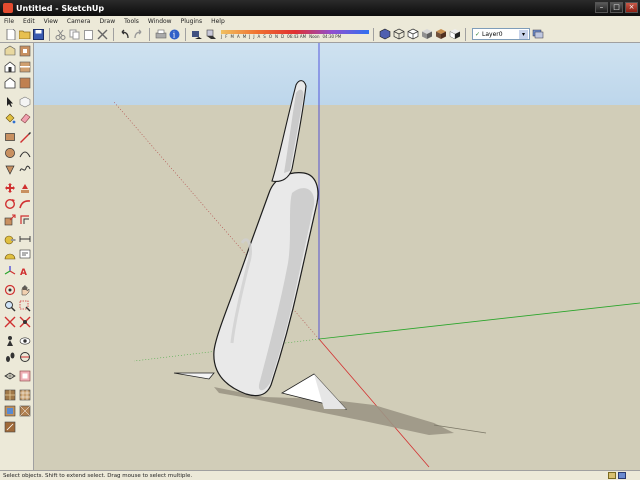  What do you see at coordinates (9, 306) in the screenshot?
I see `zoom-icon` at bounding box center [9, 306].